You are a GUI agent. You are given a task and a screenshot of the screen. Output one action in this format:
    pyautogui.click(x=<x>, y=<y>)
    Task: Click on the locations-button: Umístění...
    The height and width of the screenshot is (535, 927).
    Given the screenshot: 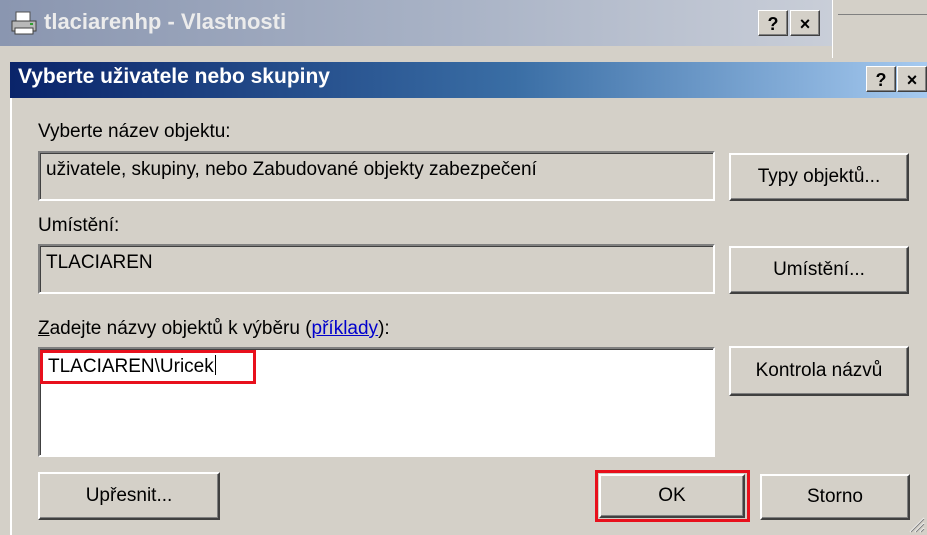 What is the action you would take?
    pyautogui.click(x=819, y=270)
    